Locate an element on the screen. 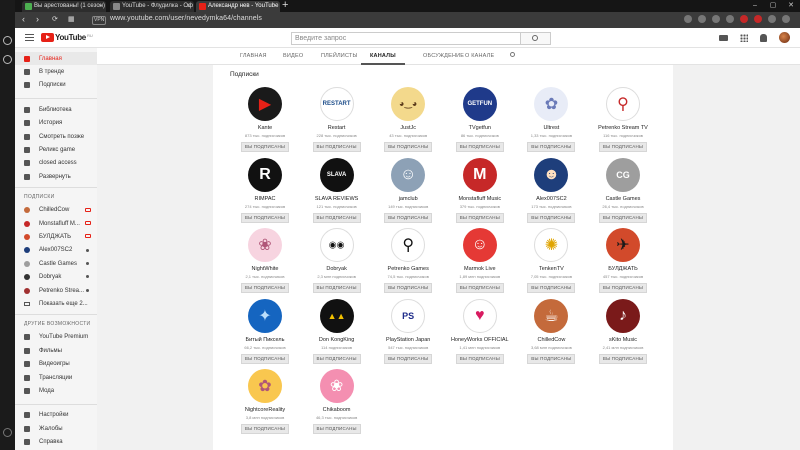 This screenshot has width=800, height=450. channel-avatar: RESTART is located at coordinates (336, 104).